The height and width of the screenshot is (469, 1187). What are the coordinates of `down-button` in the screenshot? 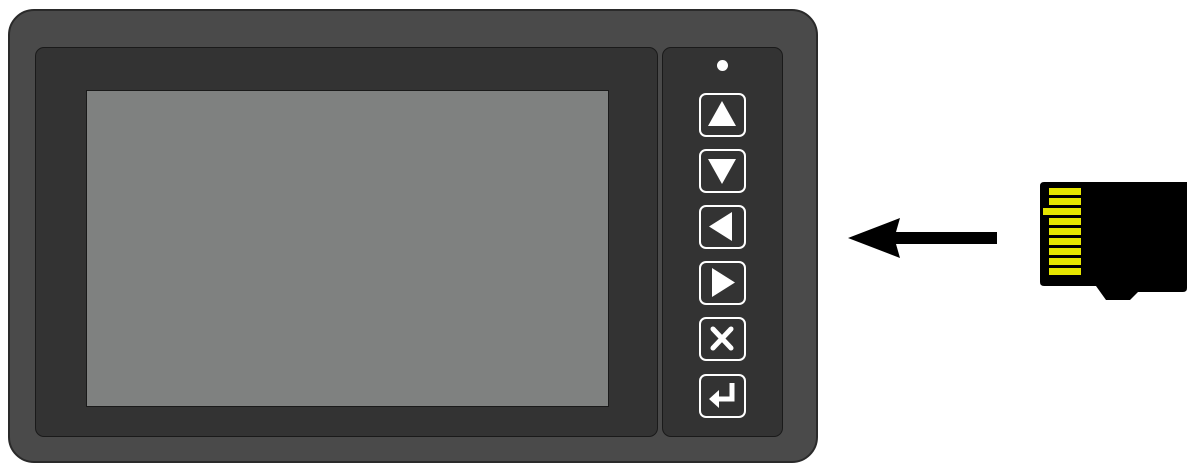 It's located at (722, 171).